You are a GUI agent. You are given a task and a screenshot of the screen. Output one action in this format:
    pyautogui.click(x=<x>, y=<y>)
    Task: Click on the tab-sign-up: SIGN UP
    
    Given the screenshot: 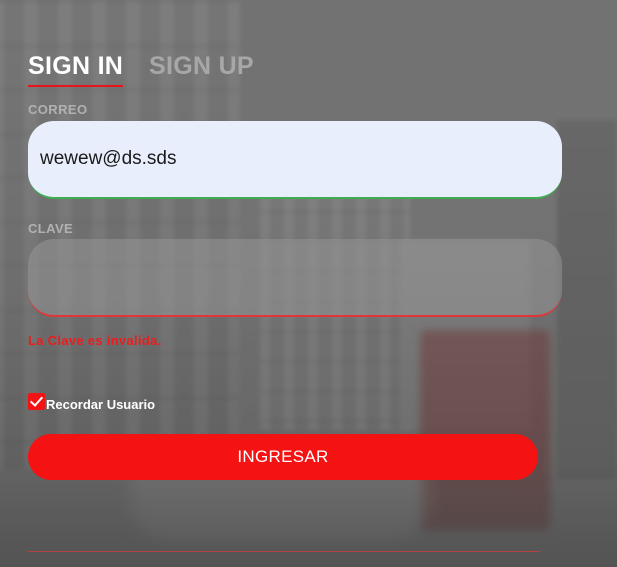 What is the action you would take?
    pyautogui.click(x=201, y=66)
    